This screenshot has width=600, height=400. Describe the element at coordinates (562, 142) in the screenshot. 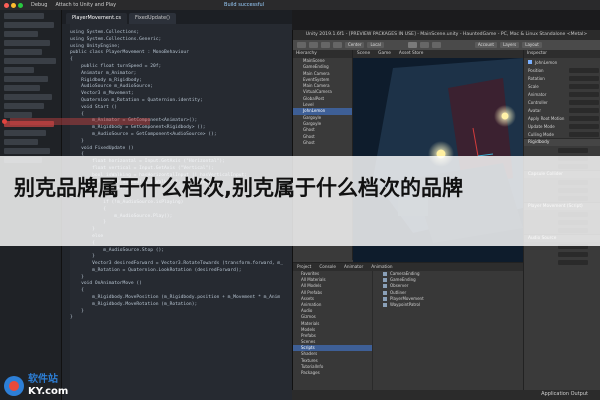

I see `component-header: Rigidbody` at that location.